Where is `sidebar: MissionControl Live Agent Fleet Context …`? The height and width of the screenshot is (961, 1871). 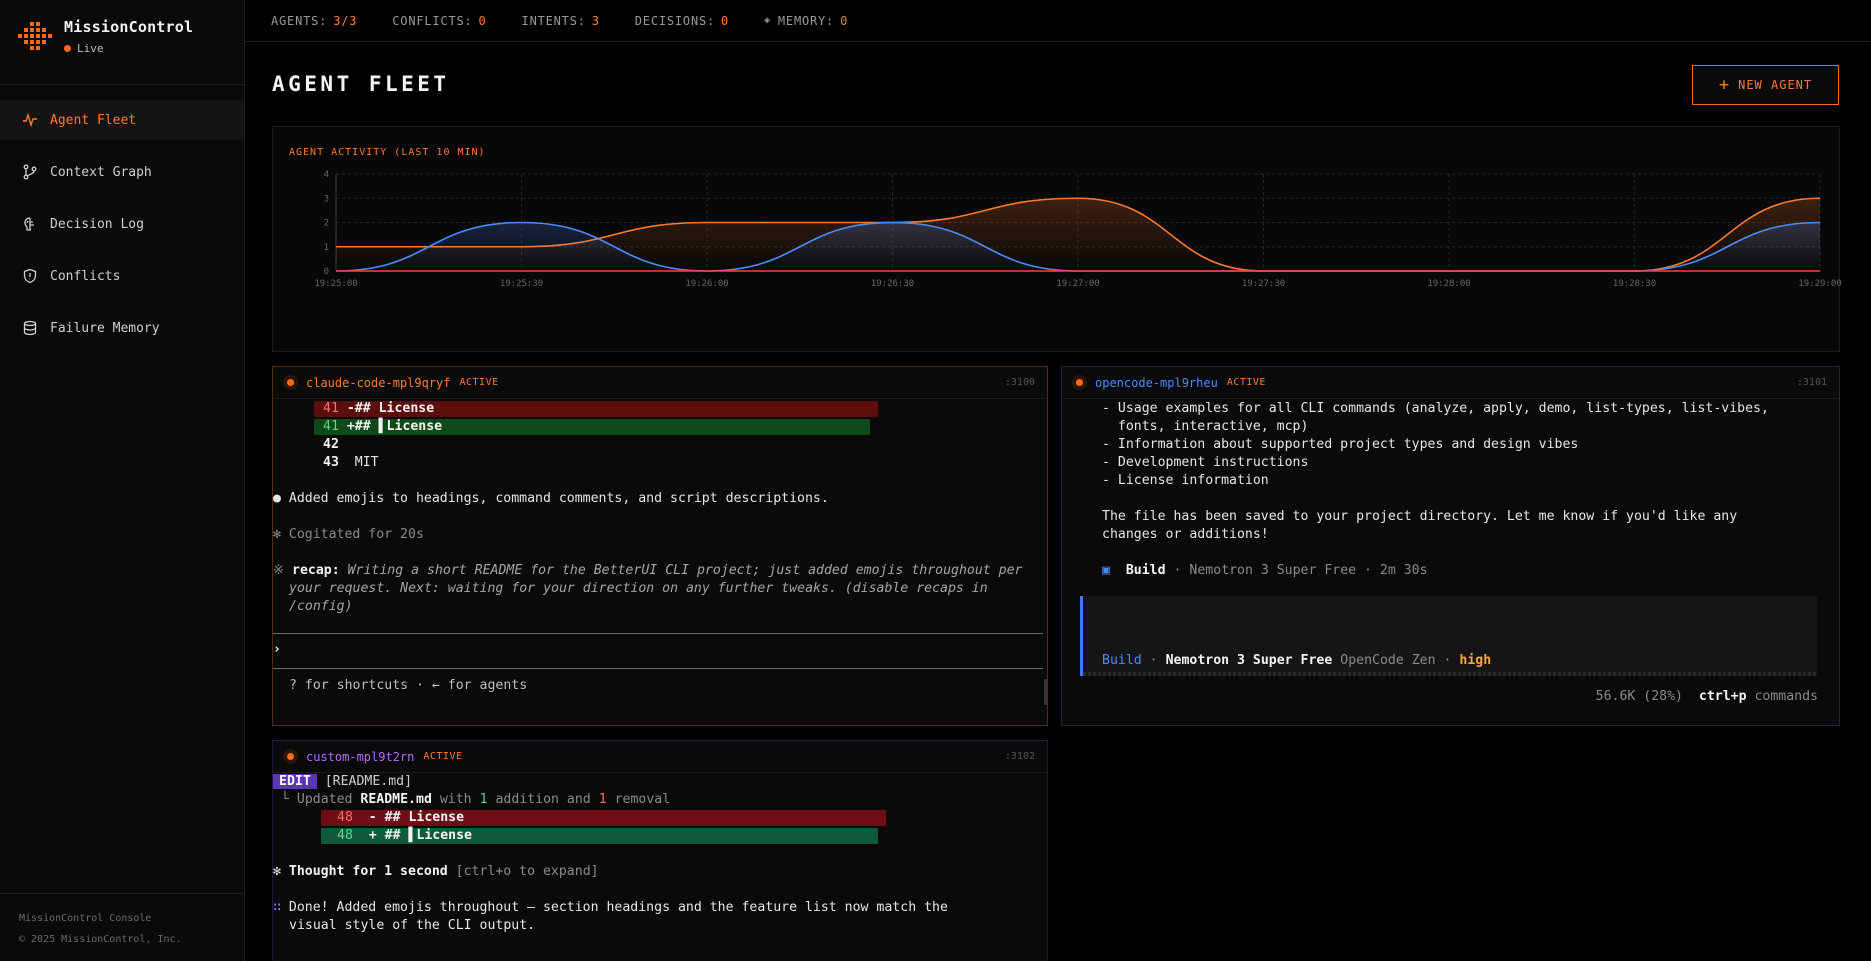 sidebar: MissionControl Live Agent Fleet Context … is located at coordinates (122, 480).